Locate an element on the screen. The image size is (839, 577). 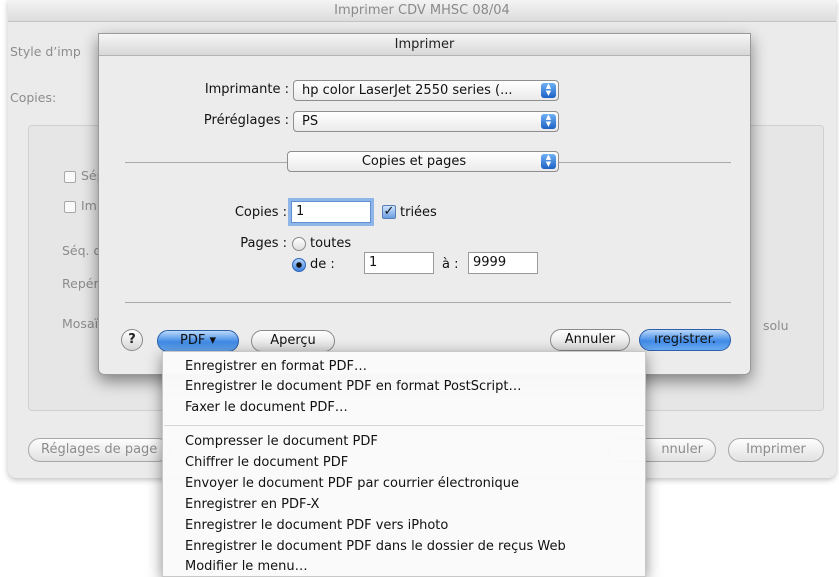
bg-resolution-fragment: solu is located at coordinates (776, 325).